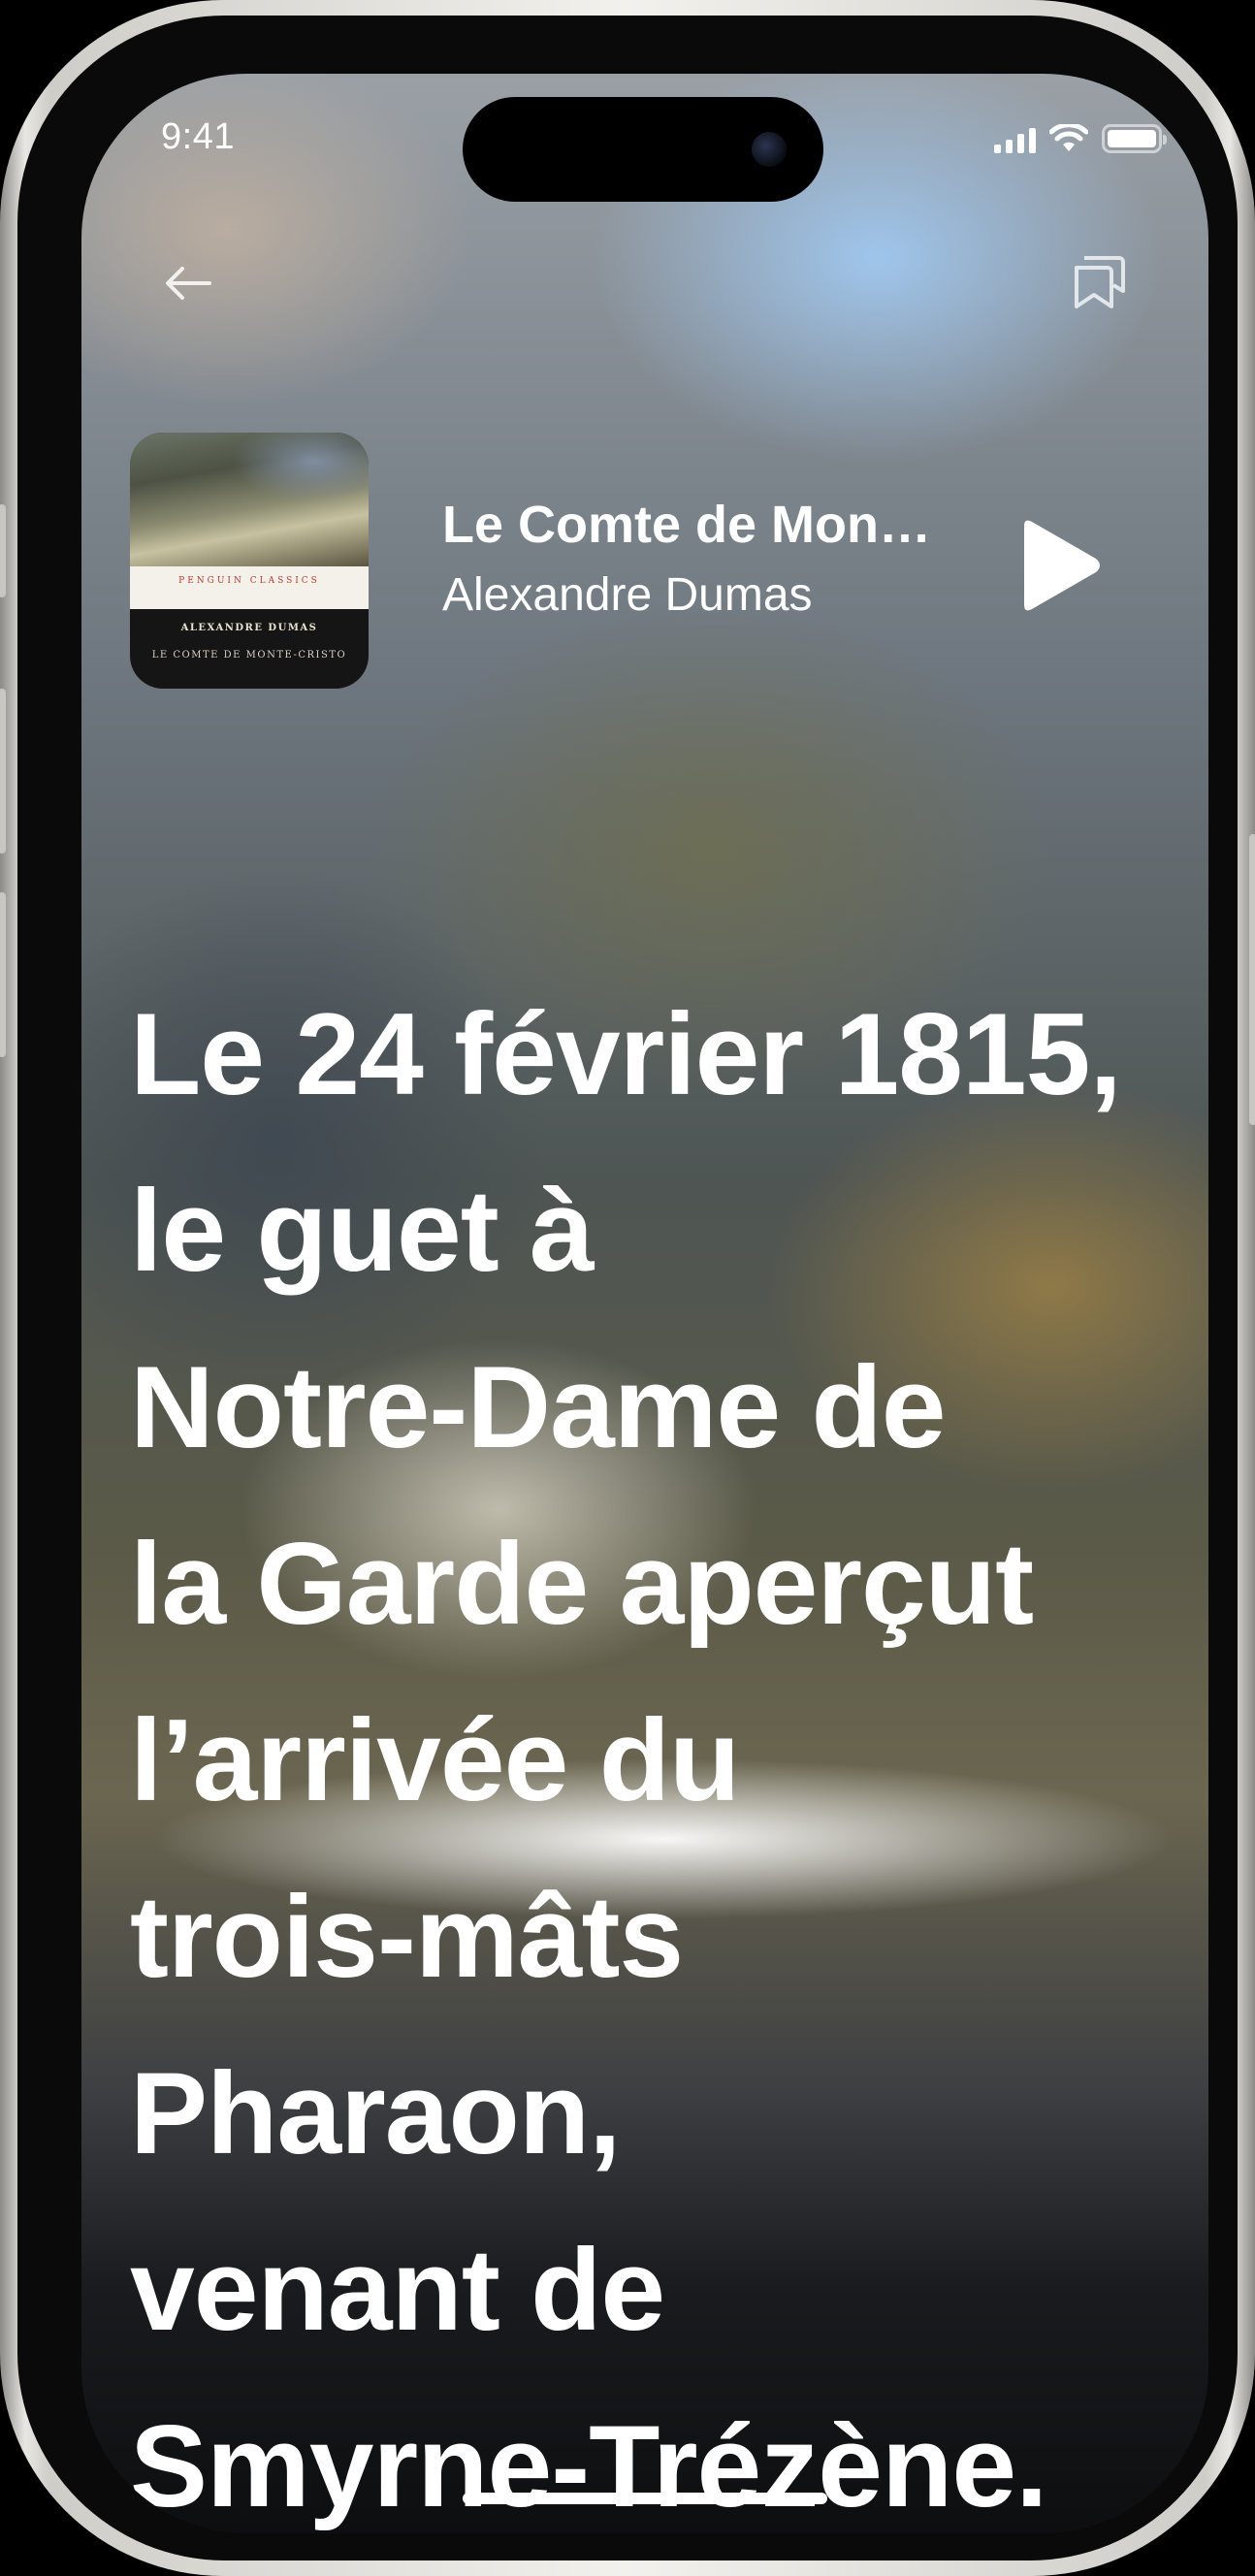 Image resolution: width=1255 pixels, height=2576 pixels. What do you see at coordinates (376, 2113) in the screenshot?
I see `reading-line: Pharaon,` at bounding box center [376, 2113].